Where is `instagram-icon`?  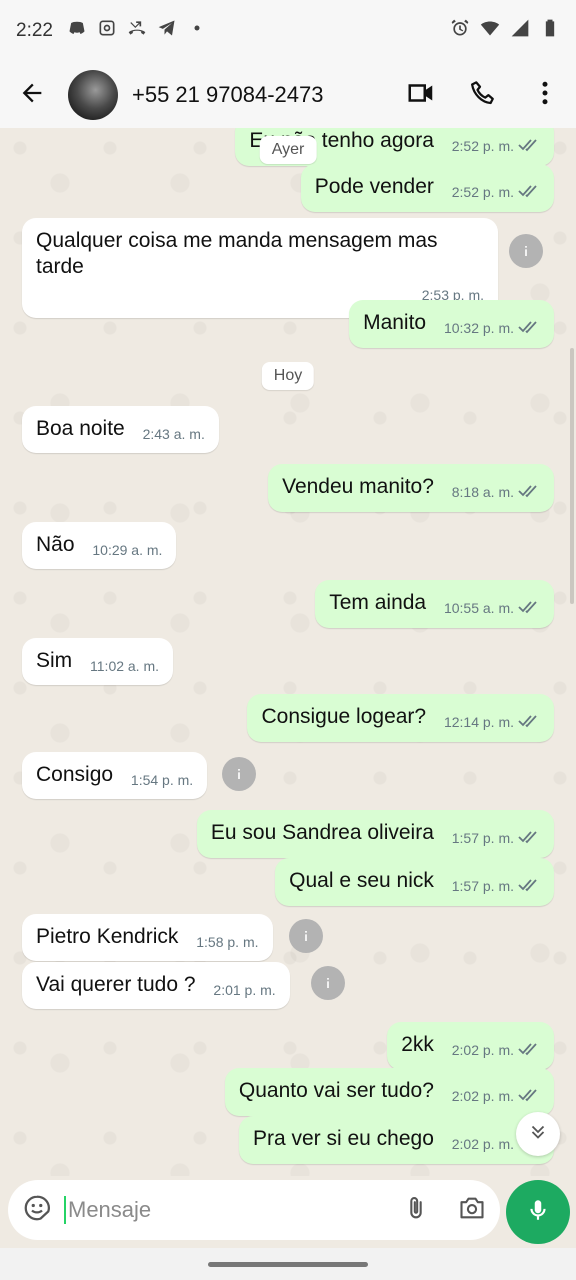 instagram-icon is located at coordinates (107, 31).